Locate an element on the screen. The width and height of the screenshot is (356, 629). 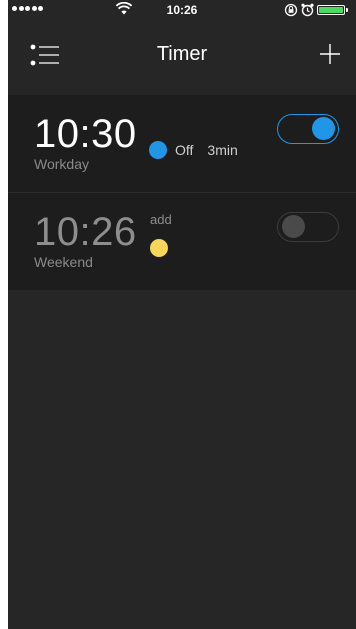
battery-icon is located at coordinates (331, 10).